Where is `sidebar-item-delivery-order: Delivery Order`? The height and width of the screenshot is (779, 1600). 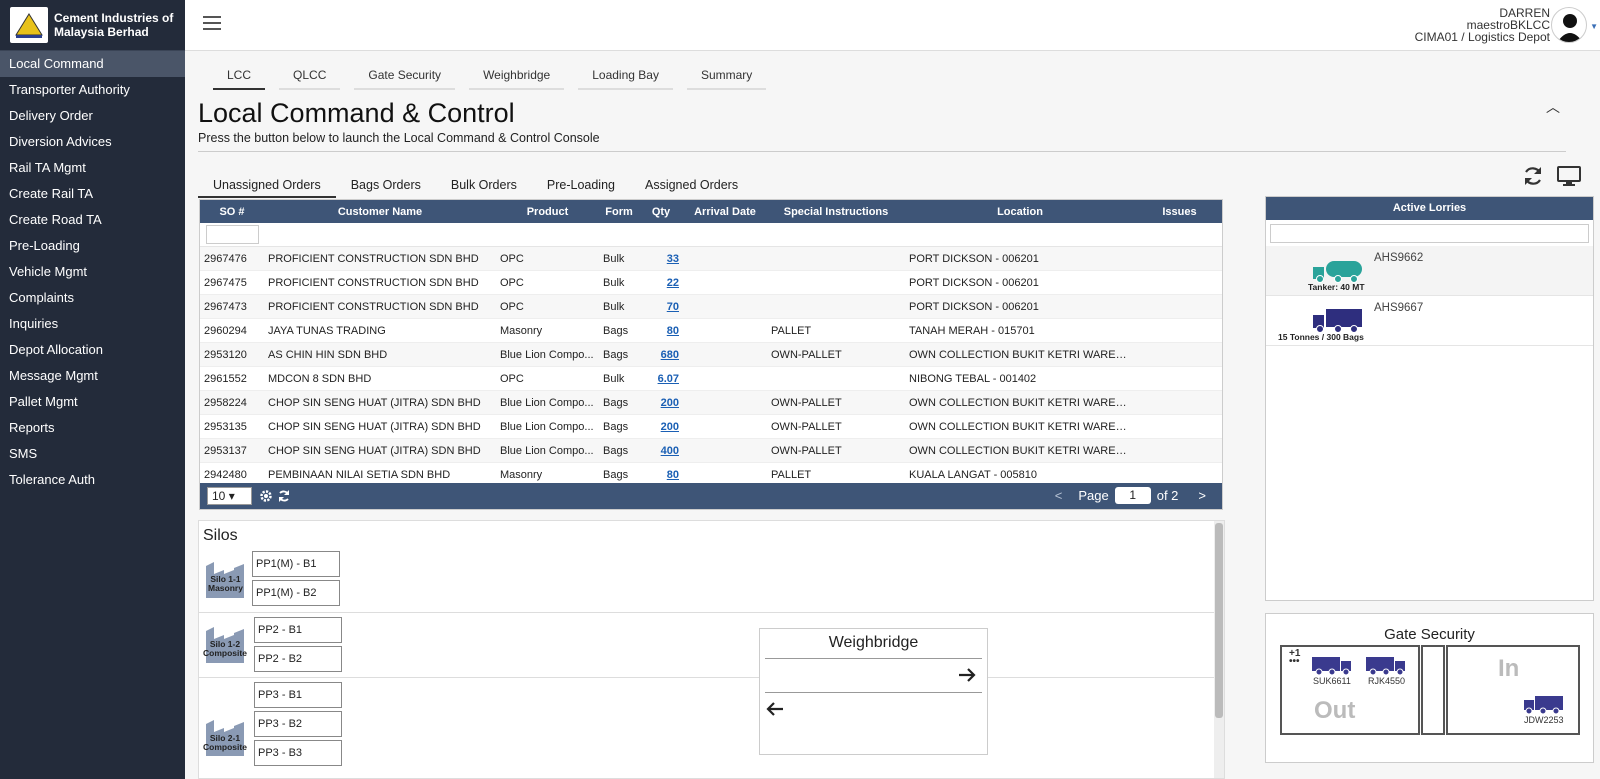 sidebar-item-delivery-order: Delivery Order is located at coordinates (92, 116).